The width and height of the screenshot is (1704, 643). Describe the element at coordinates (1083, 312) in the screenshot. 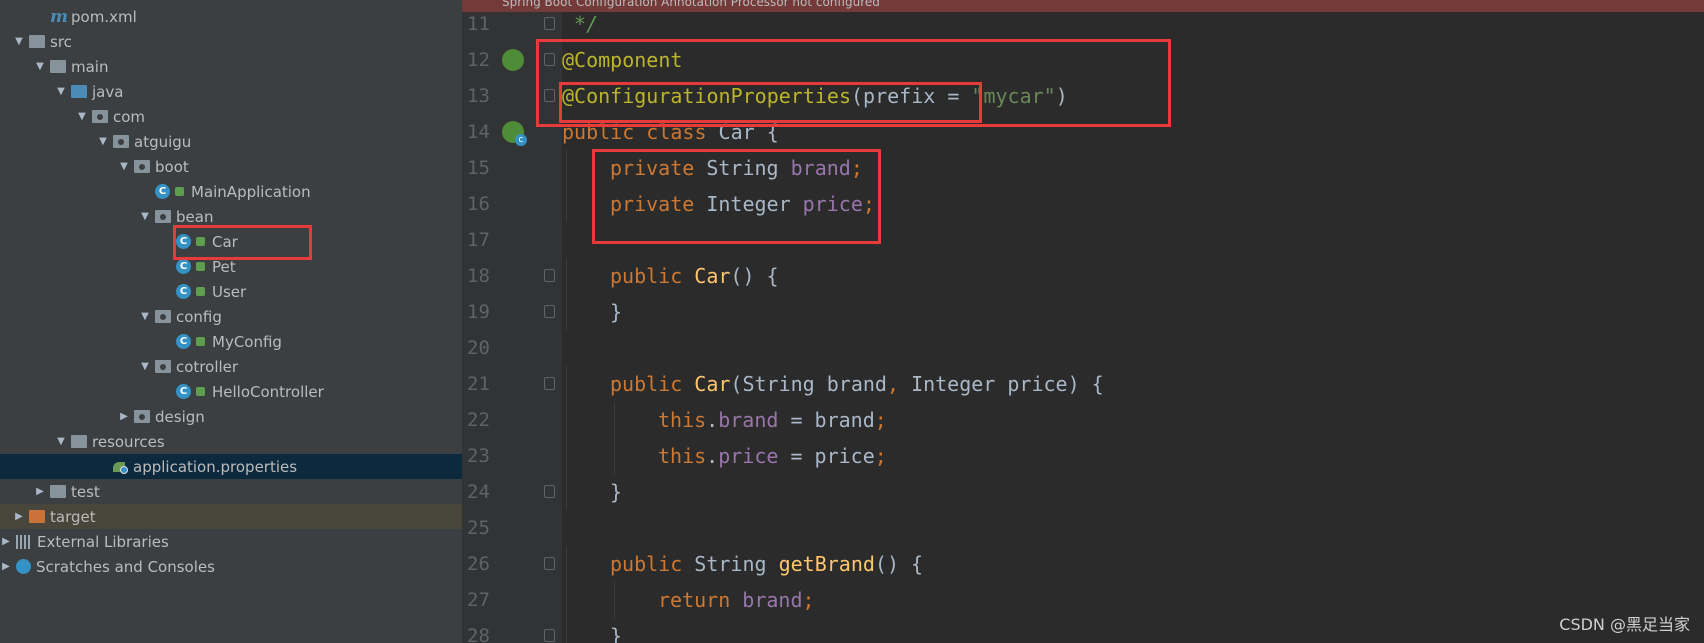

I see `code-line: 19}` at that location.